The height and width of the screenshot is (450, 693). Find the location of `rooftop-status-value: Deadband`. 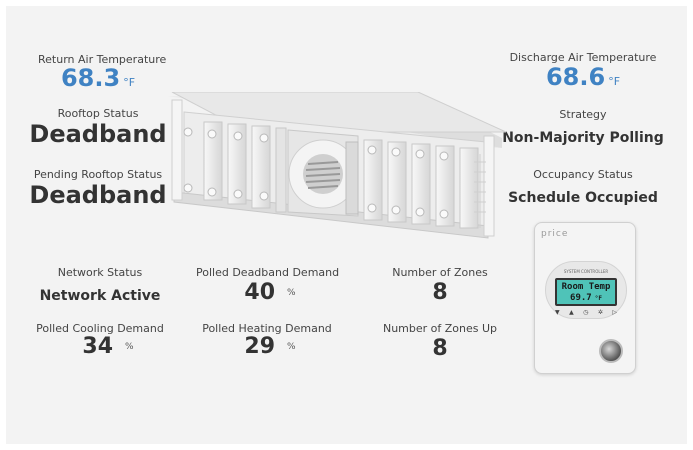

rooftop-status-value: Deadband is located at coordinates (98, 134).